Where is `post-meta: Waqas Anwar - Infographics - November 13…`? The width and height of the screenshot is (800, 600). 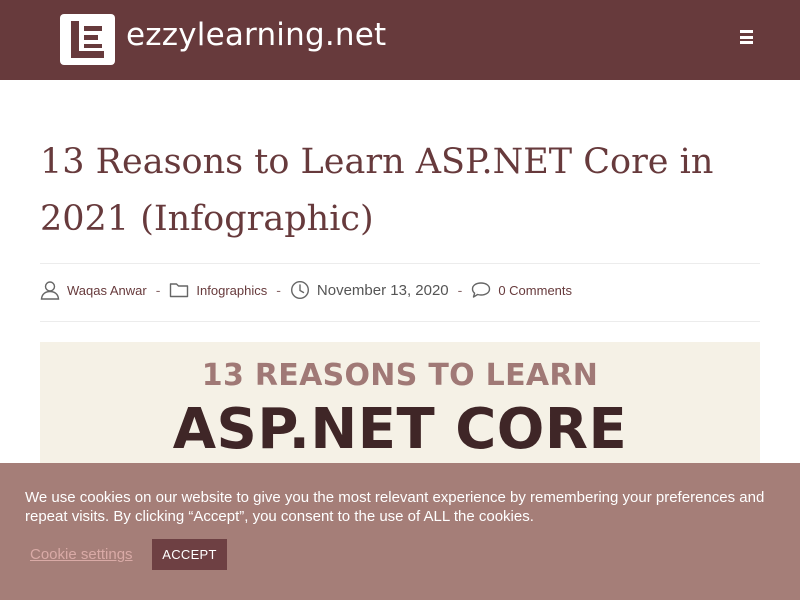 post-meta: Waqas Anwar - Infographics - November 13… is located at coordinates (306, 290).